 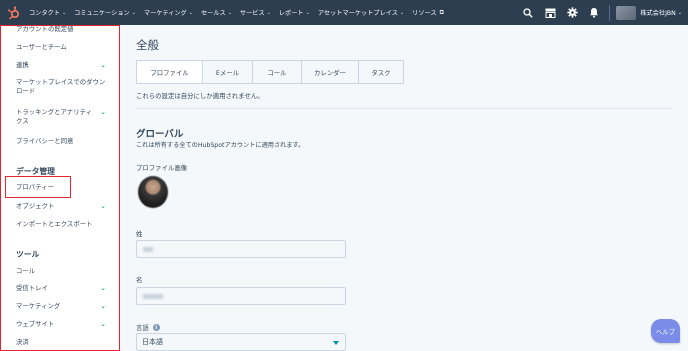 What do you see at coordinates (241, 296) in the screenshot?
I see `first-name-input` at bounding box center [241, 296].